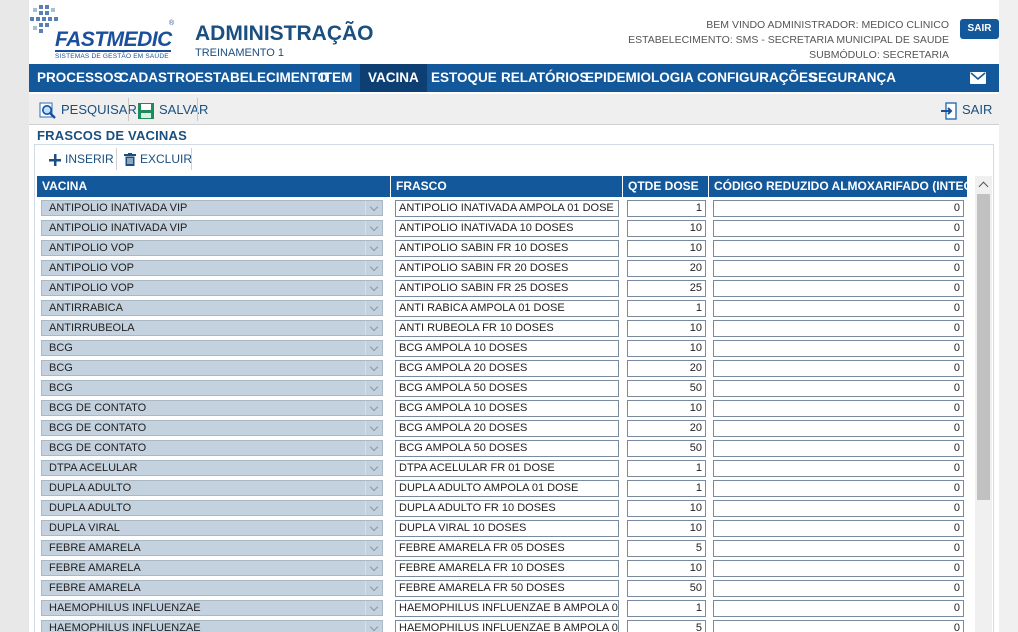 The width and height of the screenshot is (1018, 632). Describe the element at coordinates (507, 288) in the screenshot. I see `frasco-input: ANTIPOLIO SABIN FR 25 DOSES` at that location.